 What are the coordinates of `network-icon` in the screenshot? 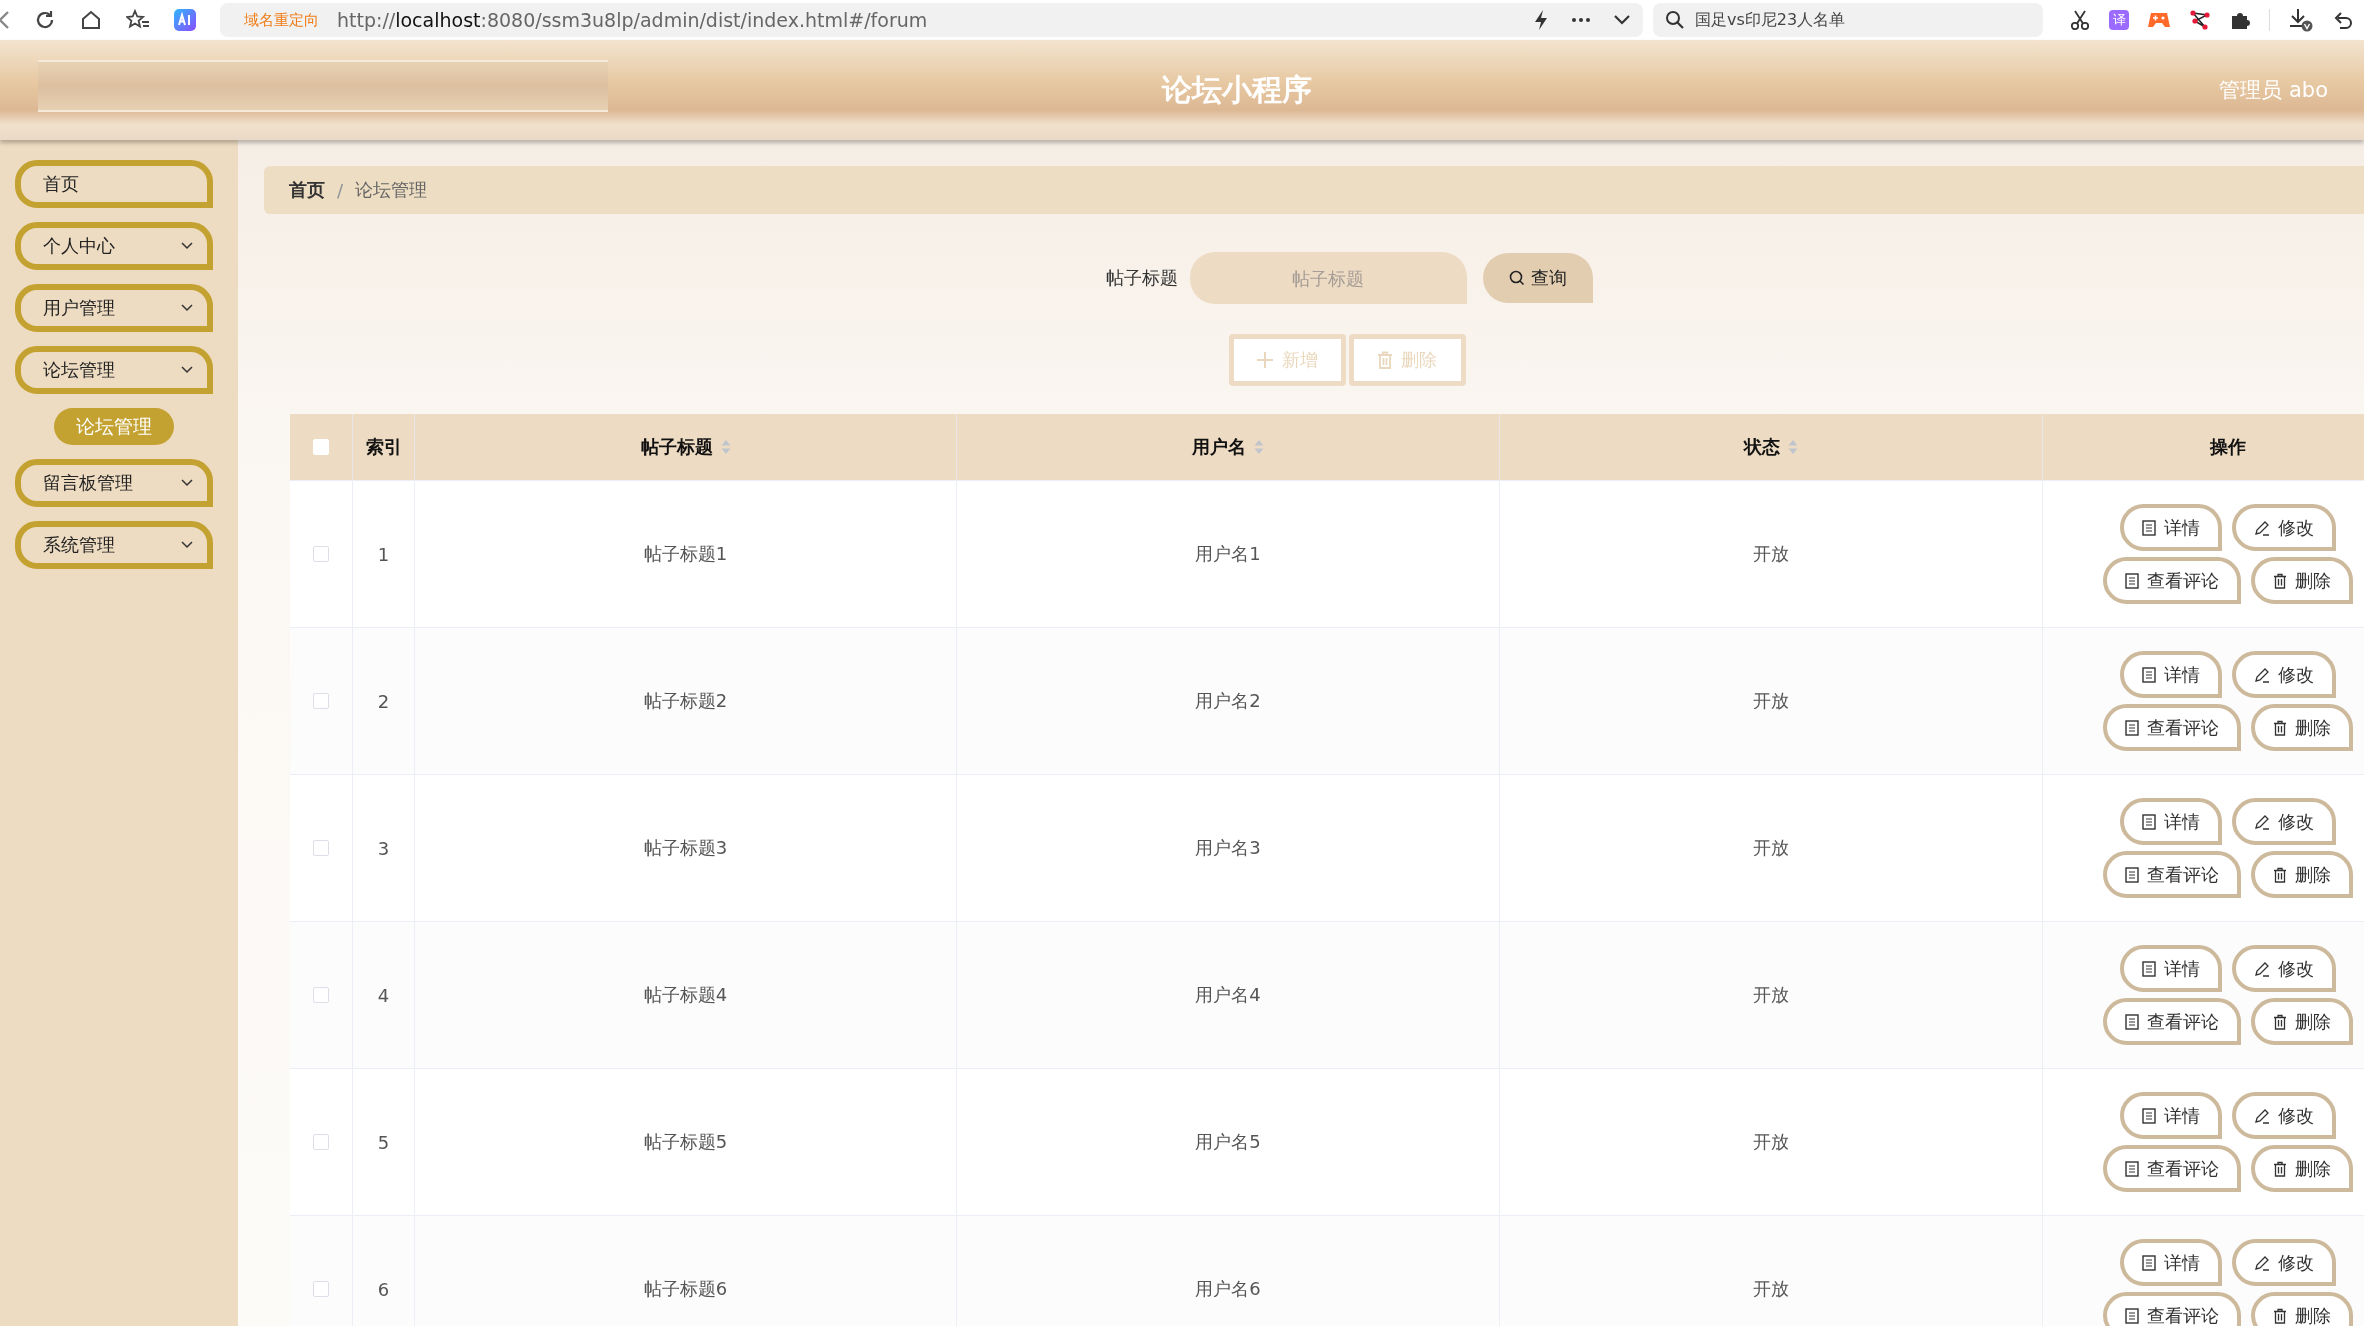 It's located at (2200, 20).